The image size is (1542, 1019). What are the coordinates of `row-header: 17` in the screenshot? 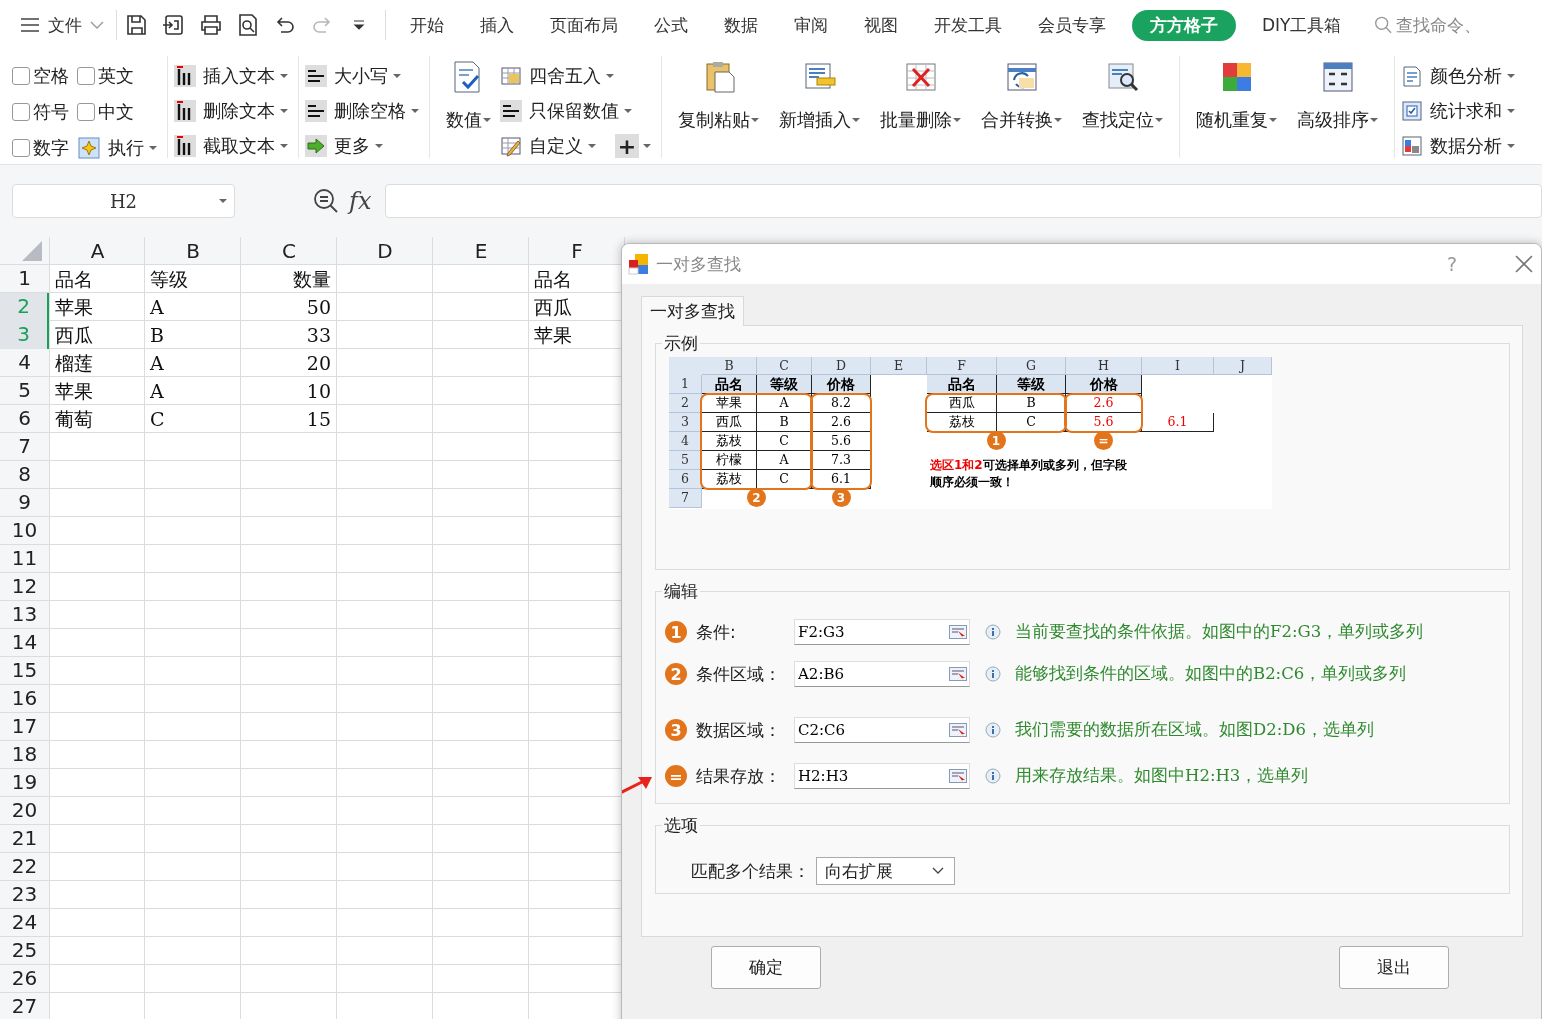 It's located at (24, 727).